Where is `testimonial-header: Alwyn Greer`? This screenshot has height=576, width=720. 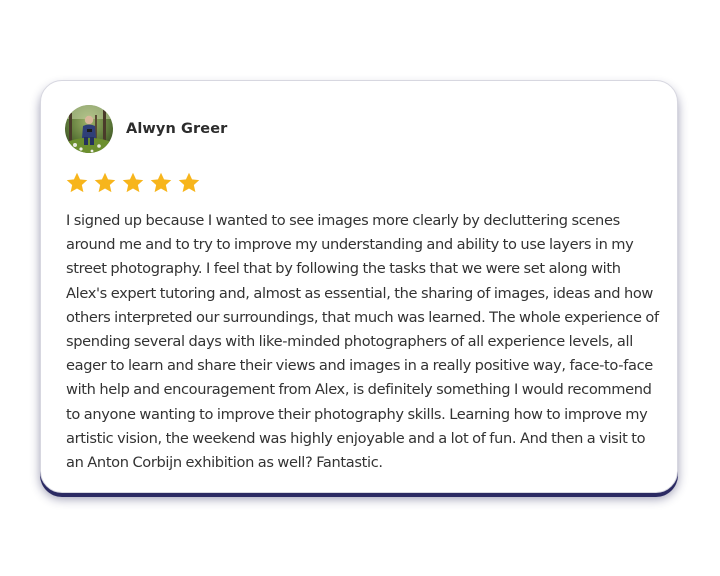
testimonial-header: Alwyn Greer is located at coordinates (146, 129).